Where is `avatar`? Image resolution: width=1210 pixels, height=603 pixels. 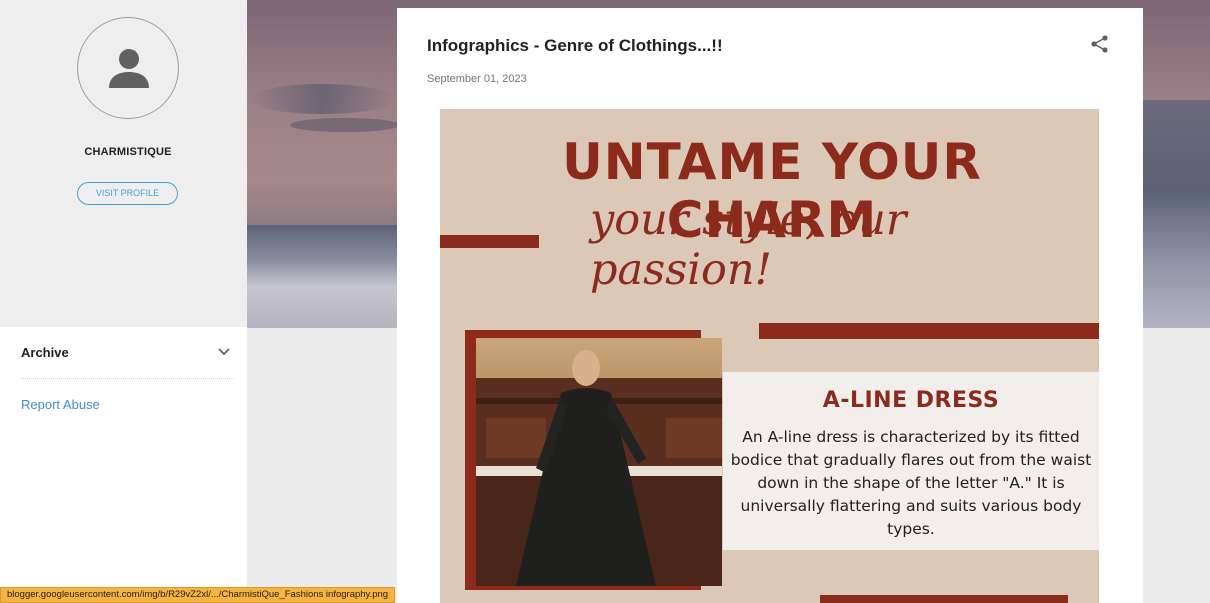
avatar is located at coordinates (128, 68).